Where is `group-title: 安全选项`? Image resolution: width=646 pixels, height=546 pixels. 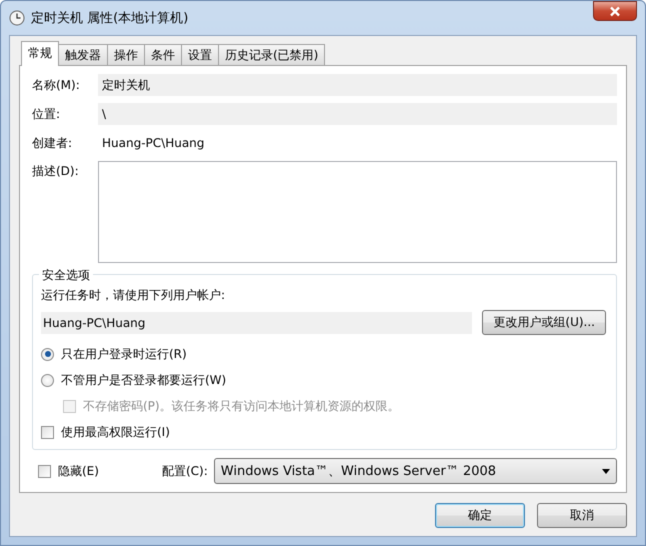
group-title: 安全选项 is located at coordinates (66, 275).